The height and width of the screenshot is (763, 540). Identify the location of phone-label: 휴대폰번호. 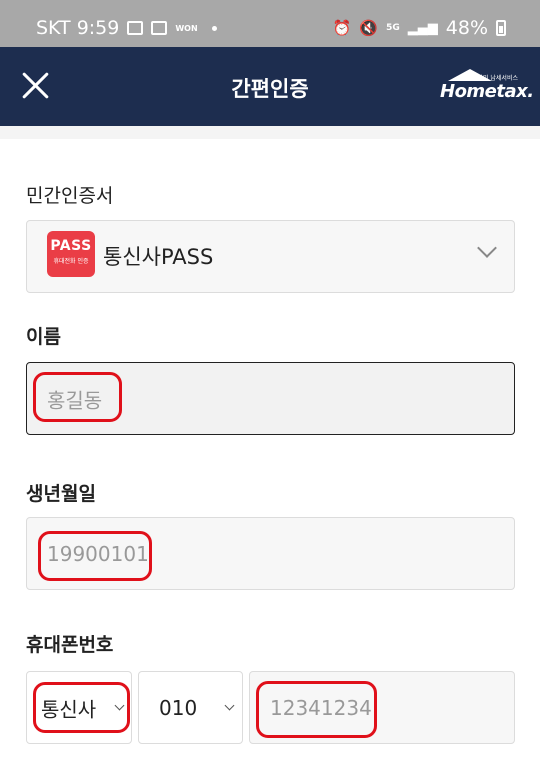
(70, 645).